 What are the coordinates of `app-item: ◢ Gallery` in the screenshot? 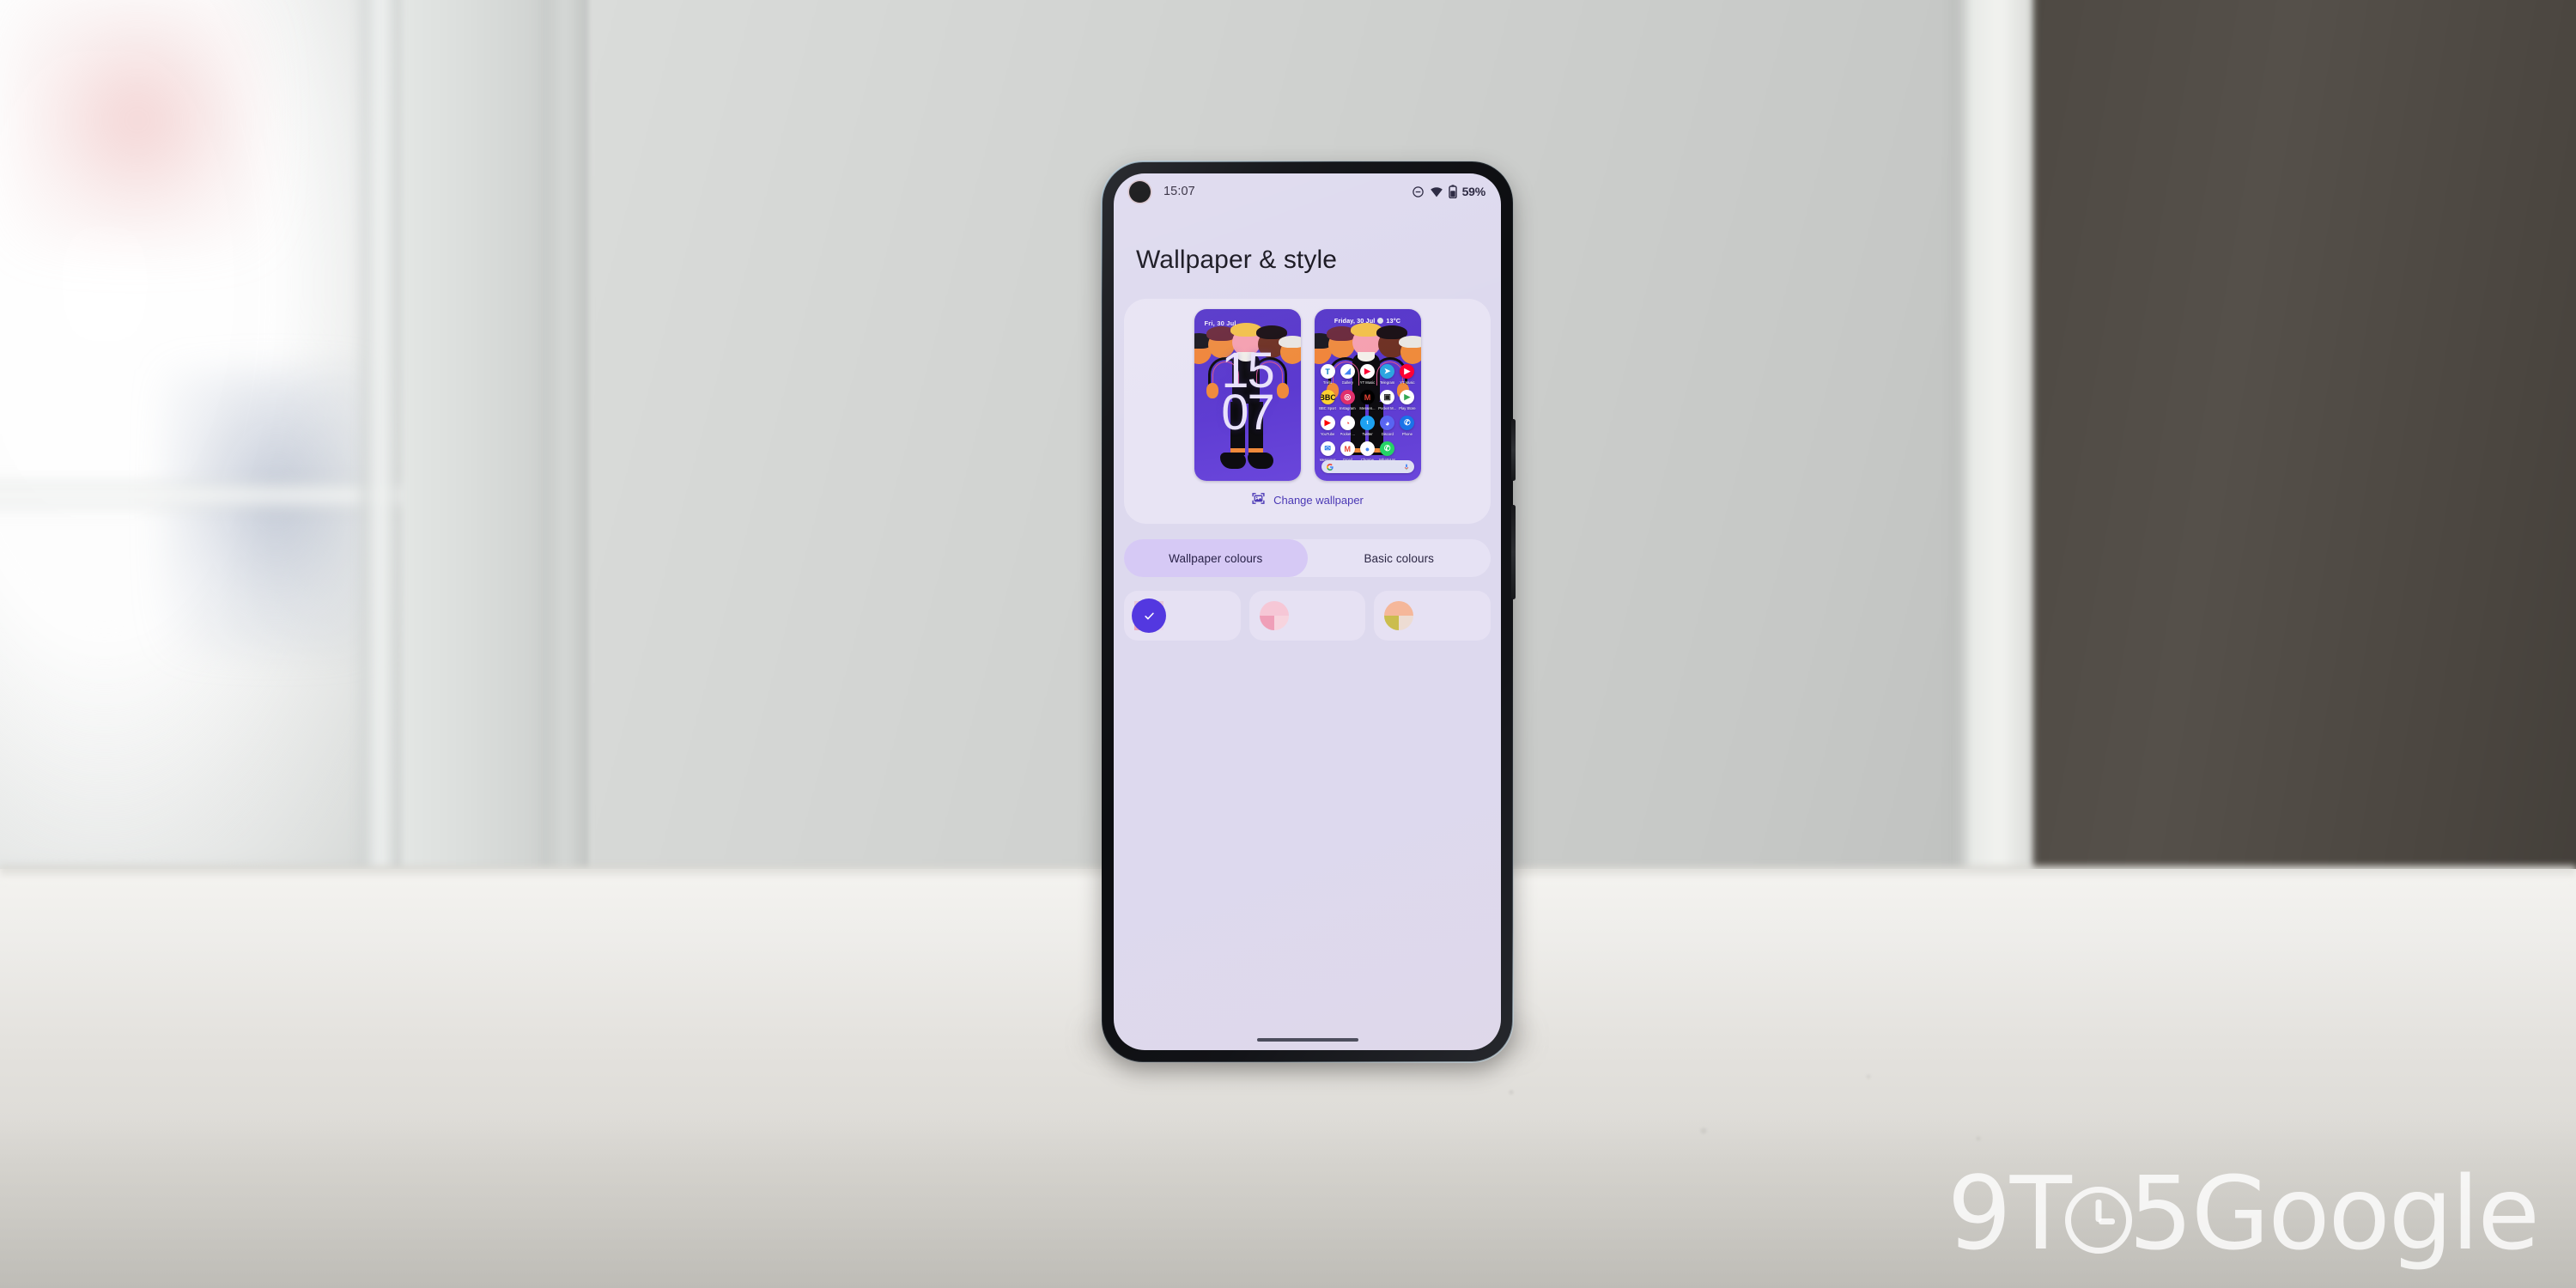 It's located at (1348, 375).